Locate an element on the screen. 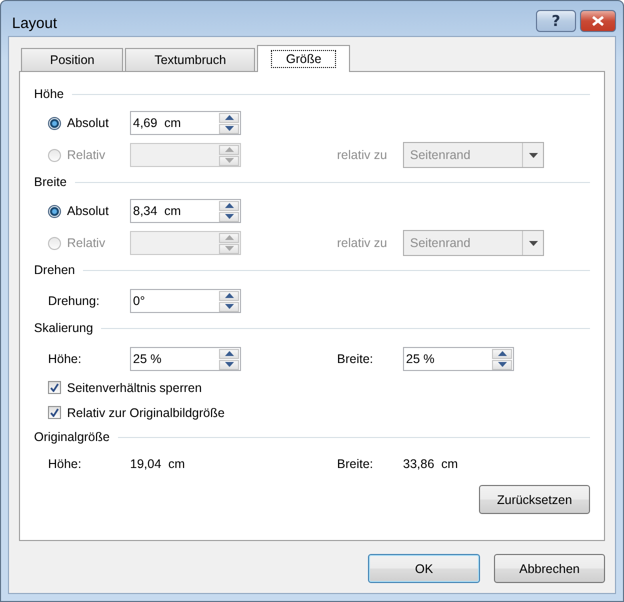 Image resolution: width=624 pixels, height=602 pixels. spin-field: 8,34 cm is located at coordinates (185, 211).